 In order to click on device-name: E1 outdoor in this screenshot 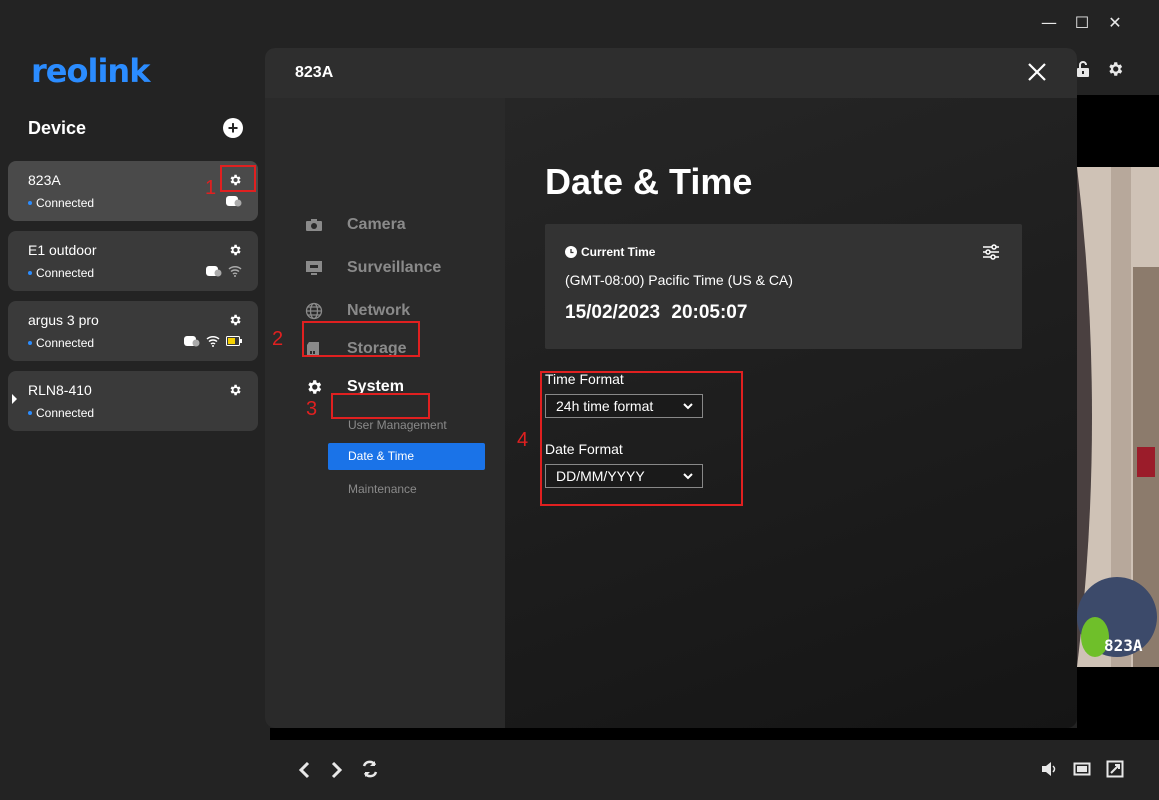, I will do `click(62, 250)`.